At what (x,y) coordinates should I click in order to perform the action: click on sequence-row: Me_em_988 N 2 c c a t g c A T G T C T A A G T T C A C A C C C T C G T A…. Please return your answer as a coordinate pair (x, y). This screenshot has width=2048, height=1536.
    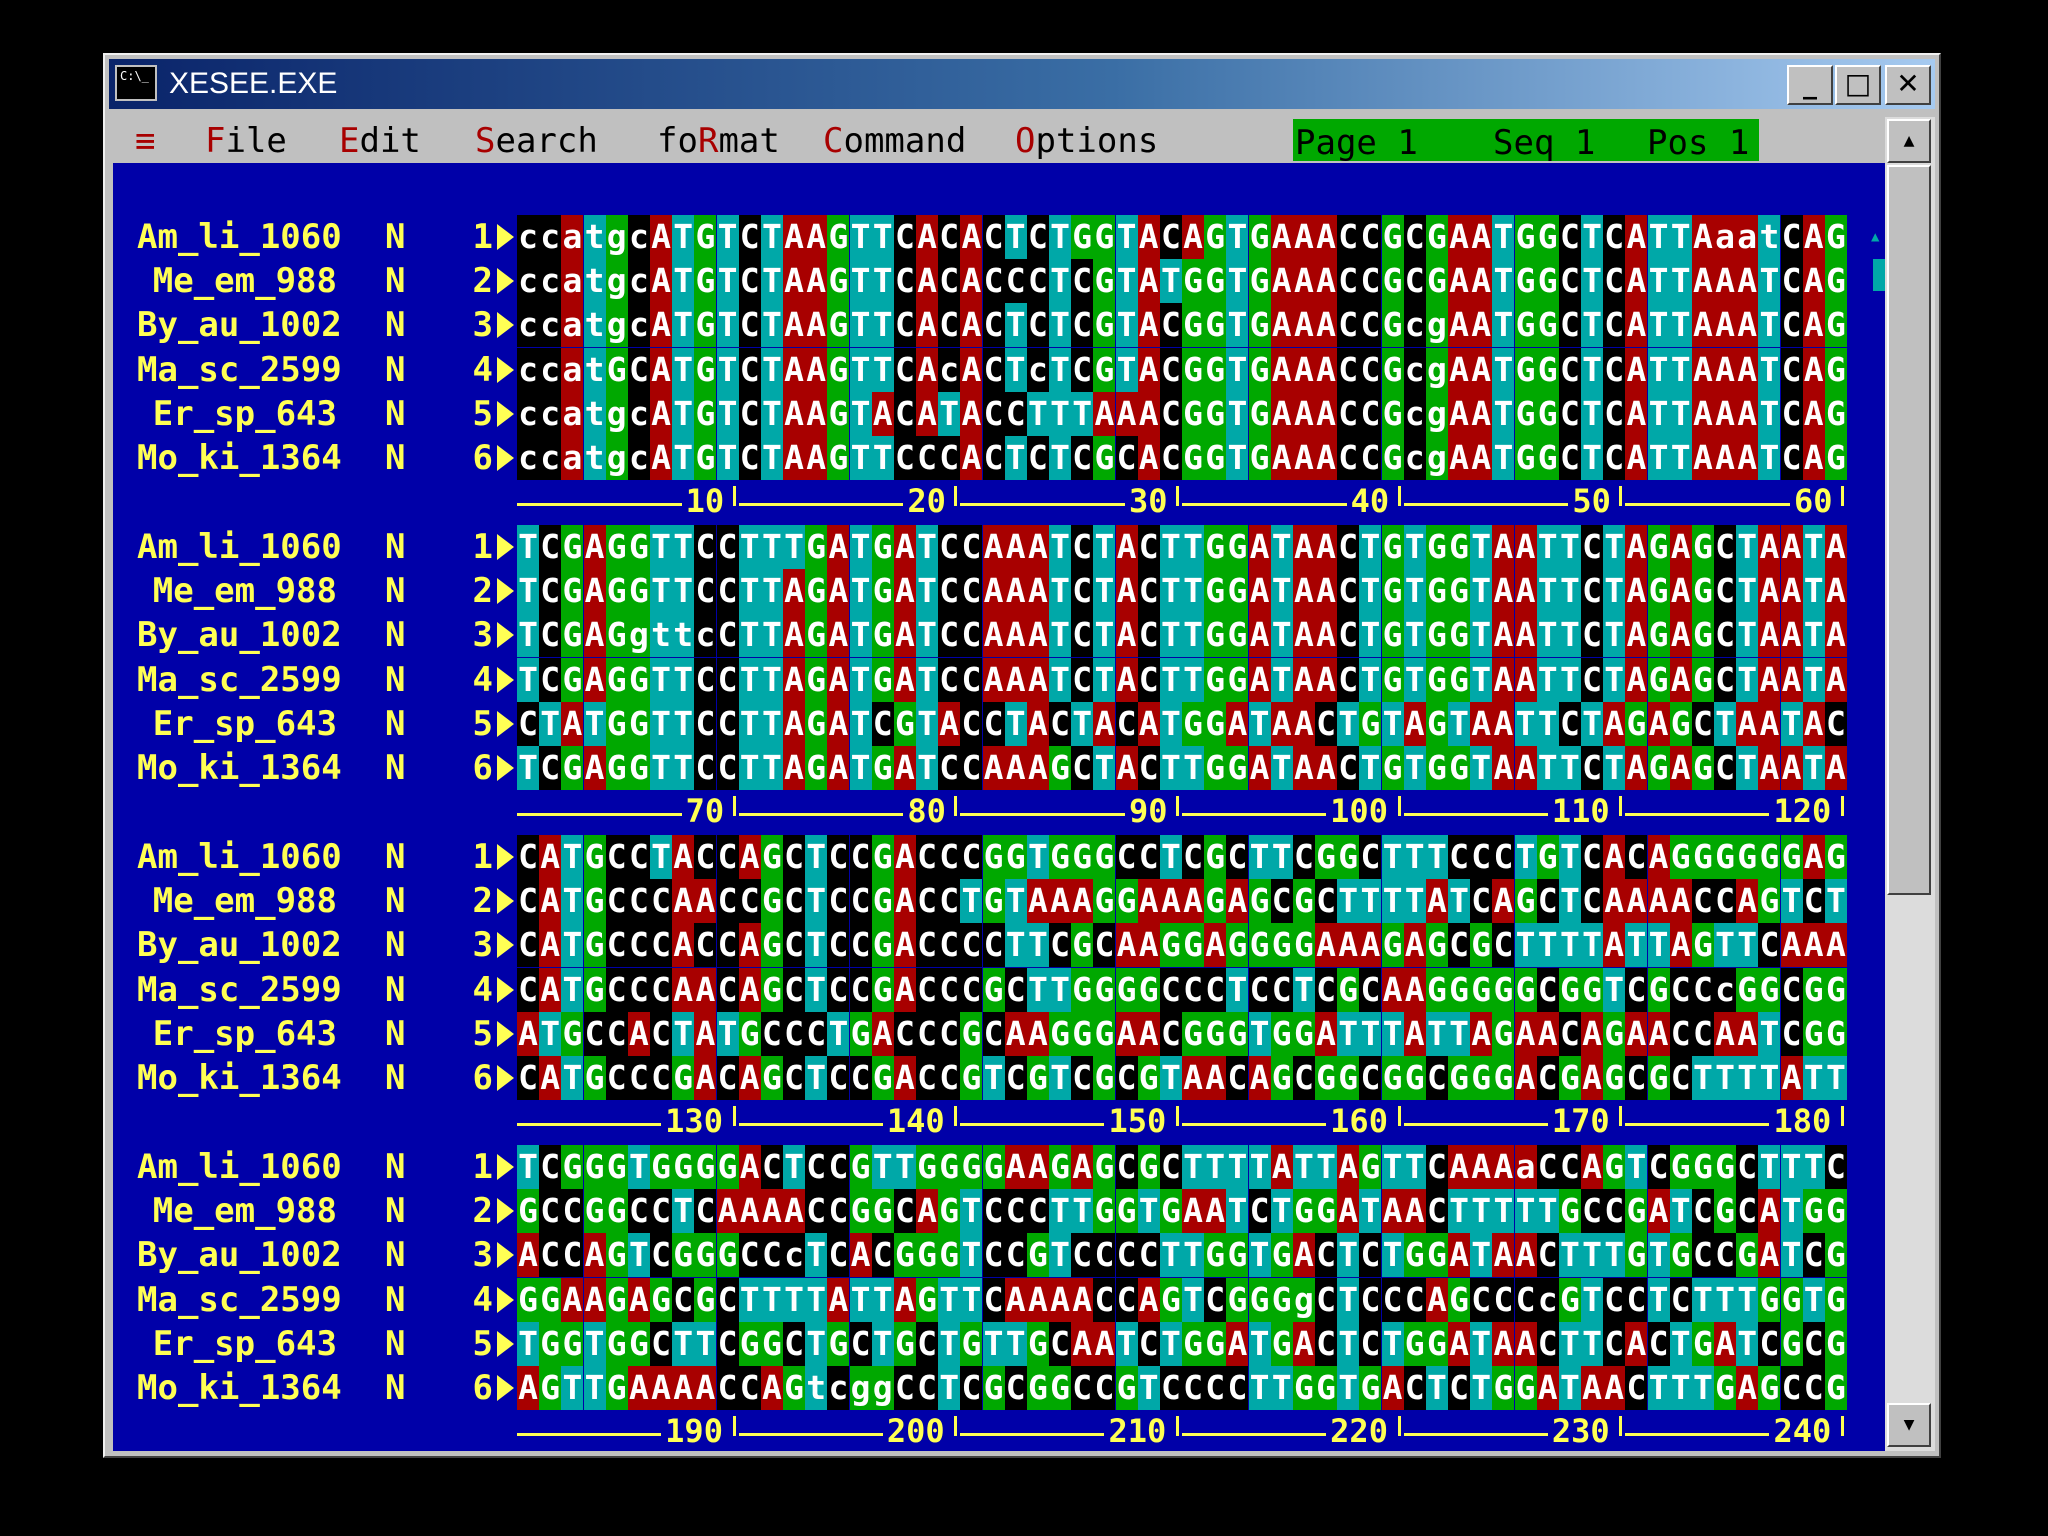
    Looking at the image, I should click on (988, 281).